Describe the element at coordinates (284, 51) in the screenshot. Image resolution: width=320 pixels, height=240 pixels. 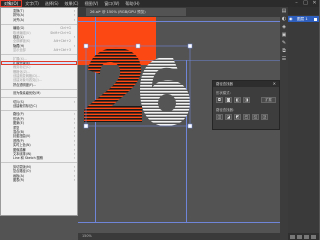
I see `artboards-icon: ⧉` at that location.